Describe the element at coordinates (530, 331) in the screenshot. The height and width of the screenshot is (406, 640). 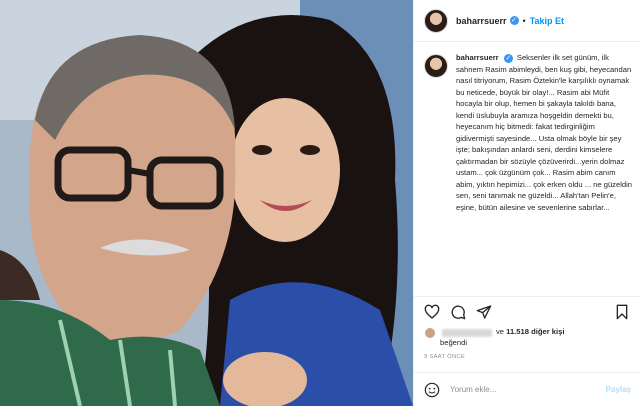
I see `likes-text: ve 11.518 diğer kişi` at that location.